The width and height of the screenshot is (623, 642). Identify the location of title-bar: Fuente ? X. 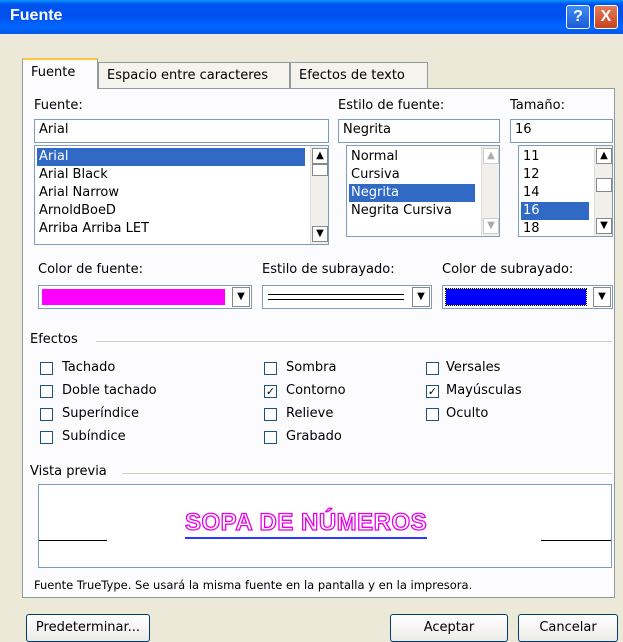
(311, 17).